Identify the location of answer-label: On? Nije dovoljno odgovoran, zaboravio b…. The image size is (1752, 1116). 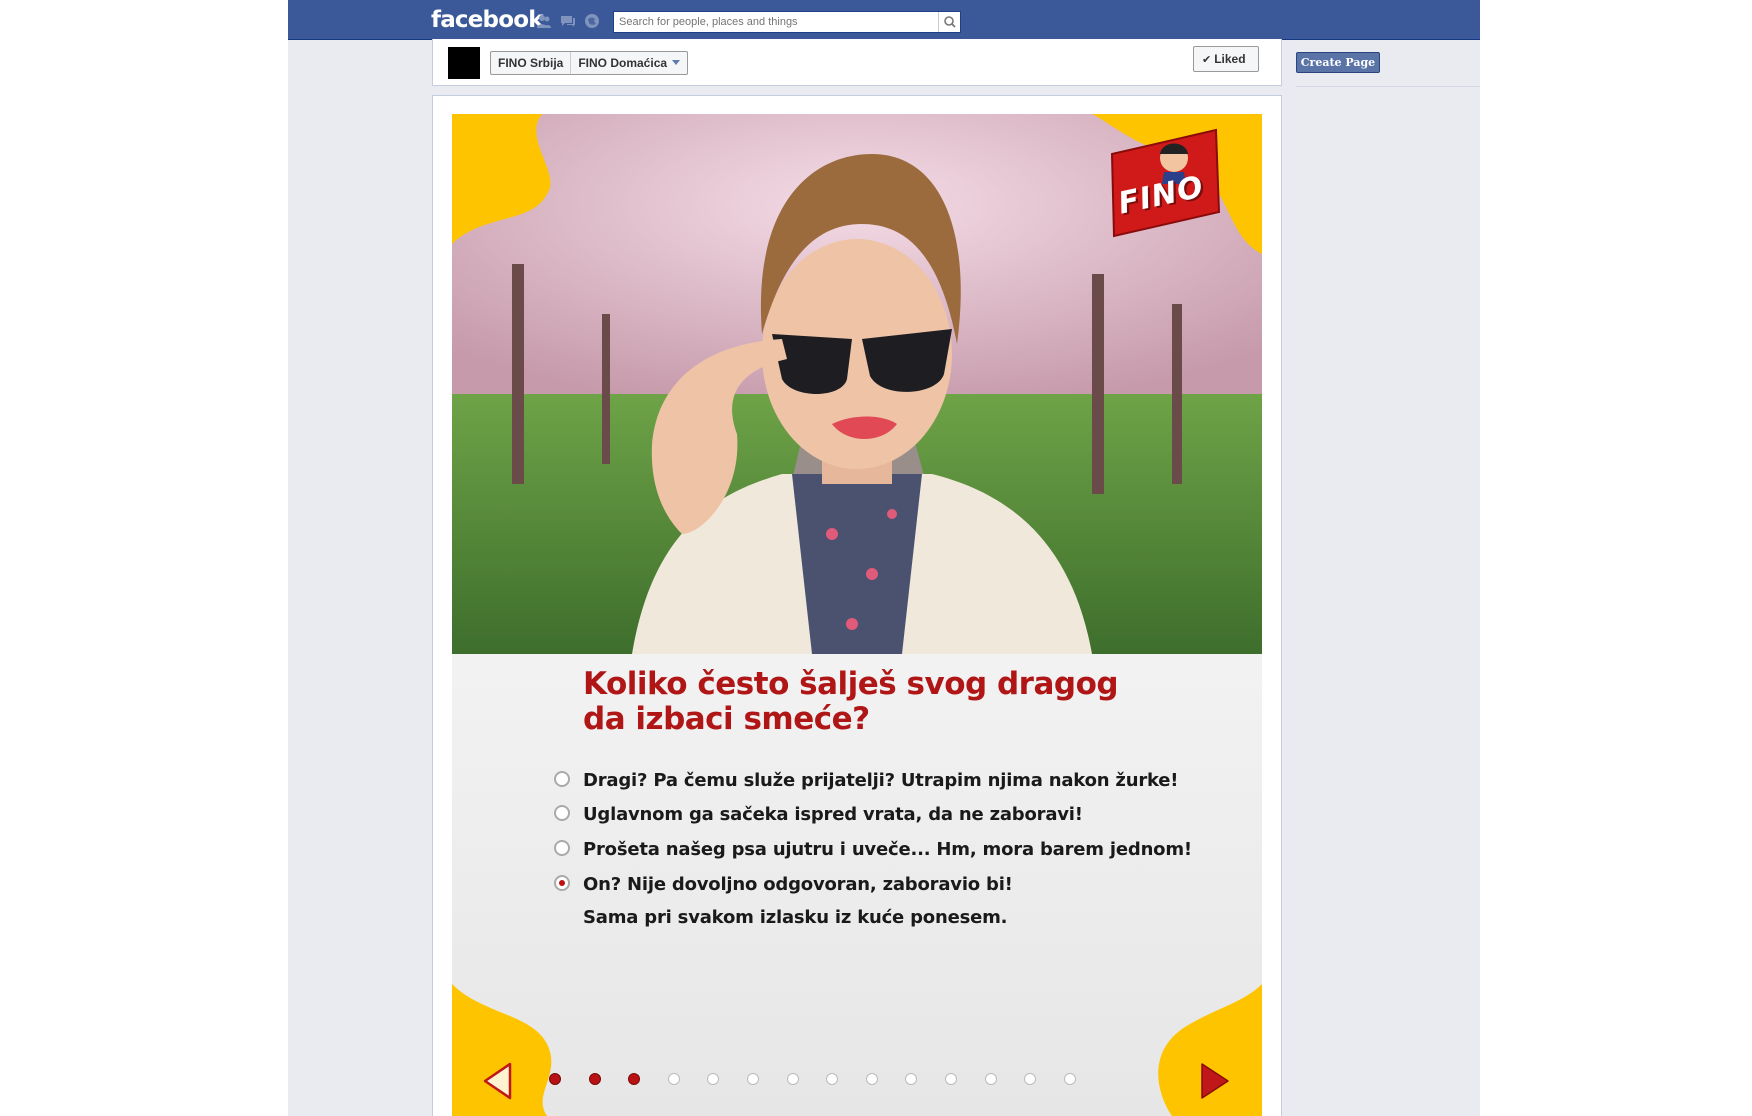
(798, 884).